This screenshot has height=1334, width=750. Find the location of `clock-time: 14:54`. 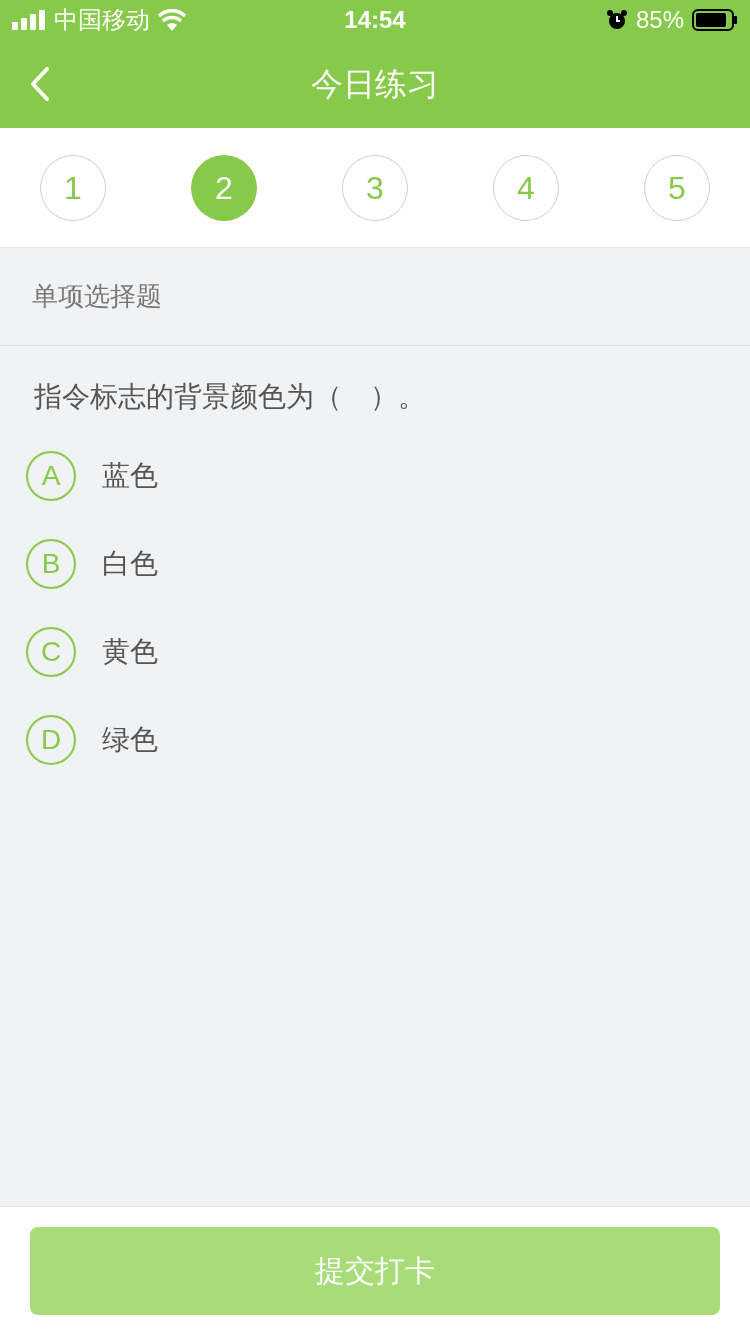

clock-time: 14:54 is located at coordinates (375, 20).